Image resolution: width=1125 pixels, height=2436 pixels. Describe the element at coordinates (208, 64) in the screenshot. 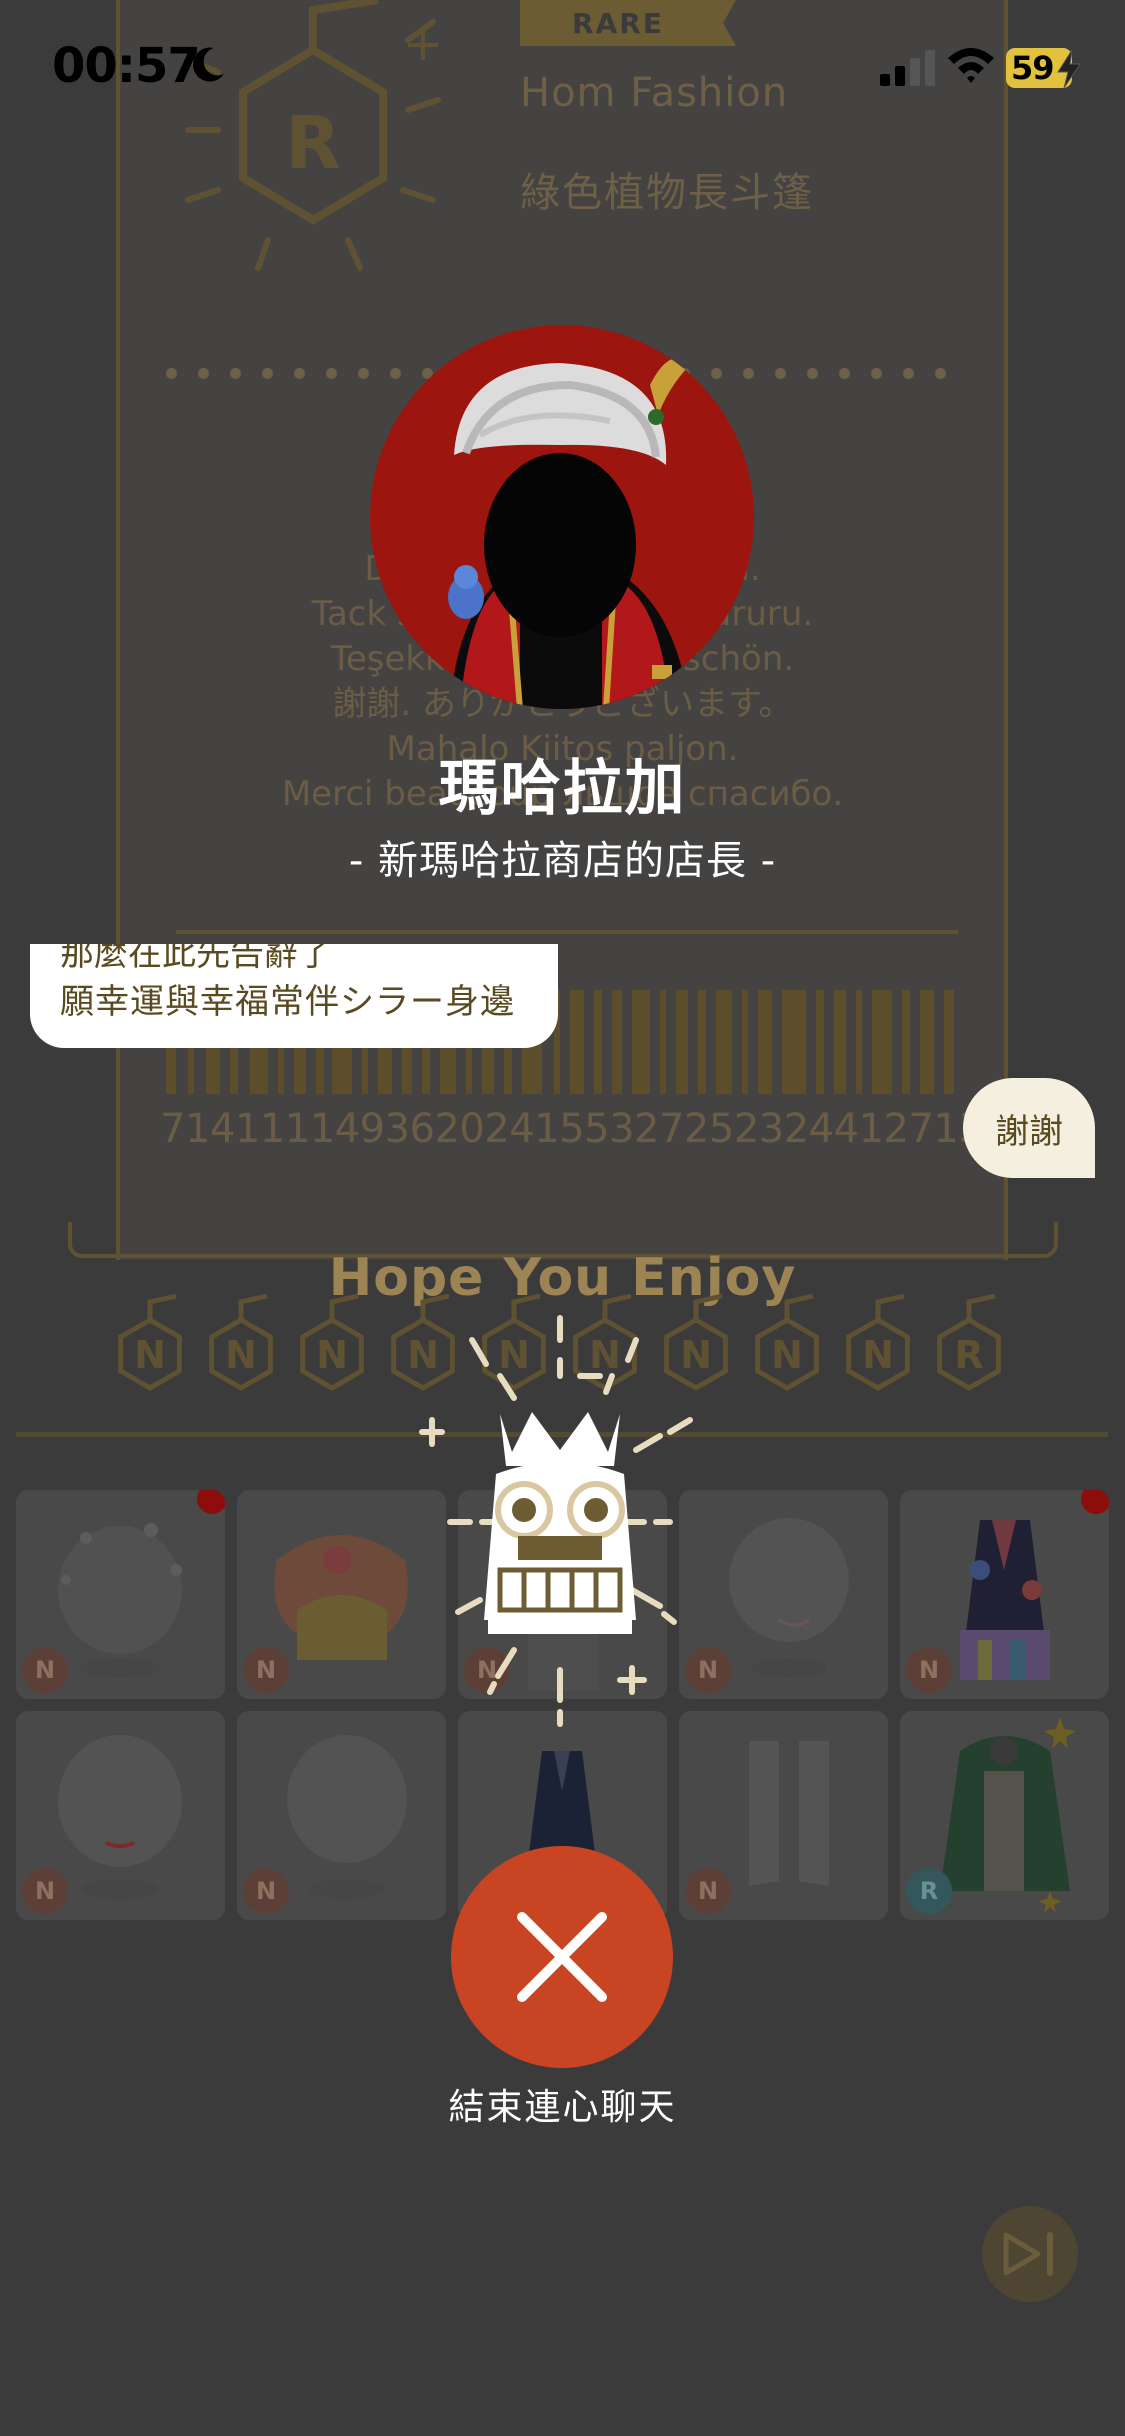

I see `moon-icon` at that location.